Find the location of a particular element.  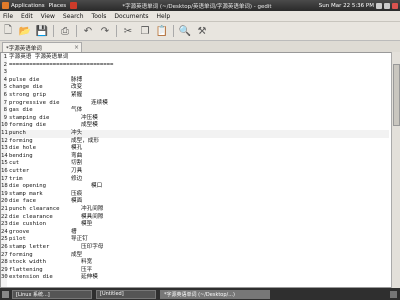

replace-icon: ⚒ is located at coordinates (202, 31).